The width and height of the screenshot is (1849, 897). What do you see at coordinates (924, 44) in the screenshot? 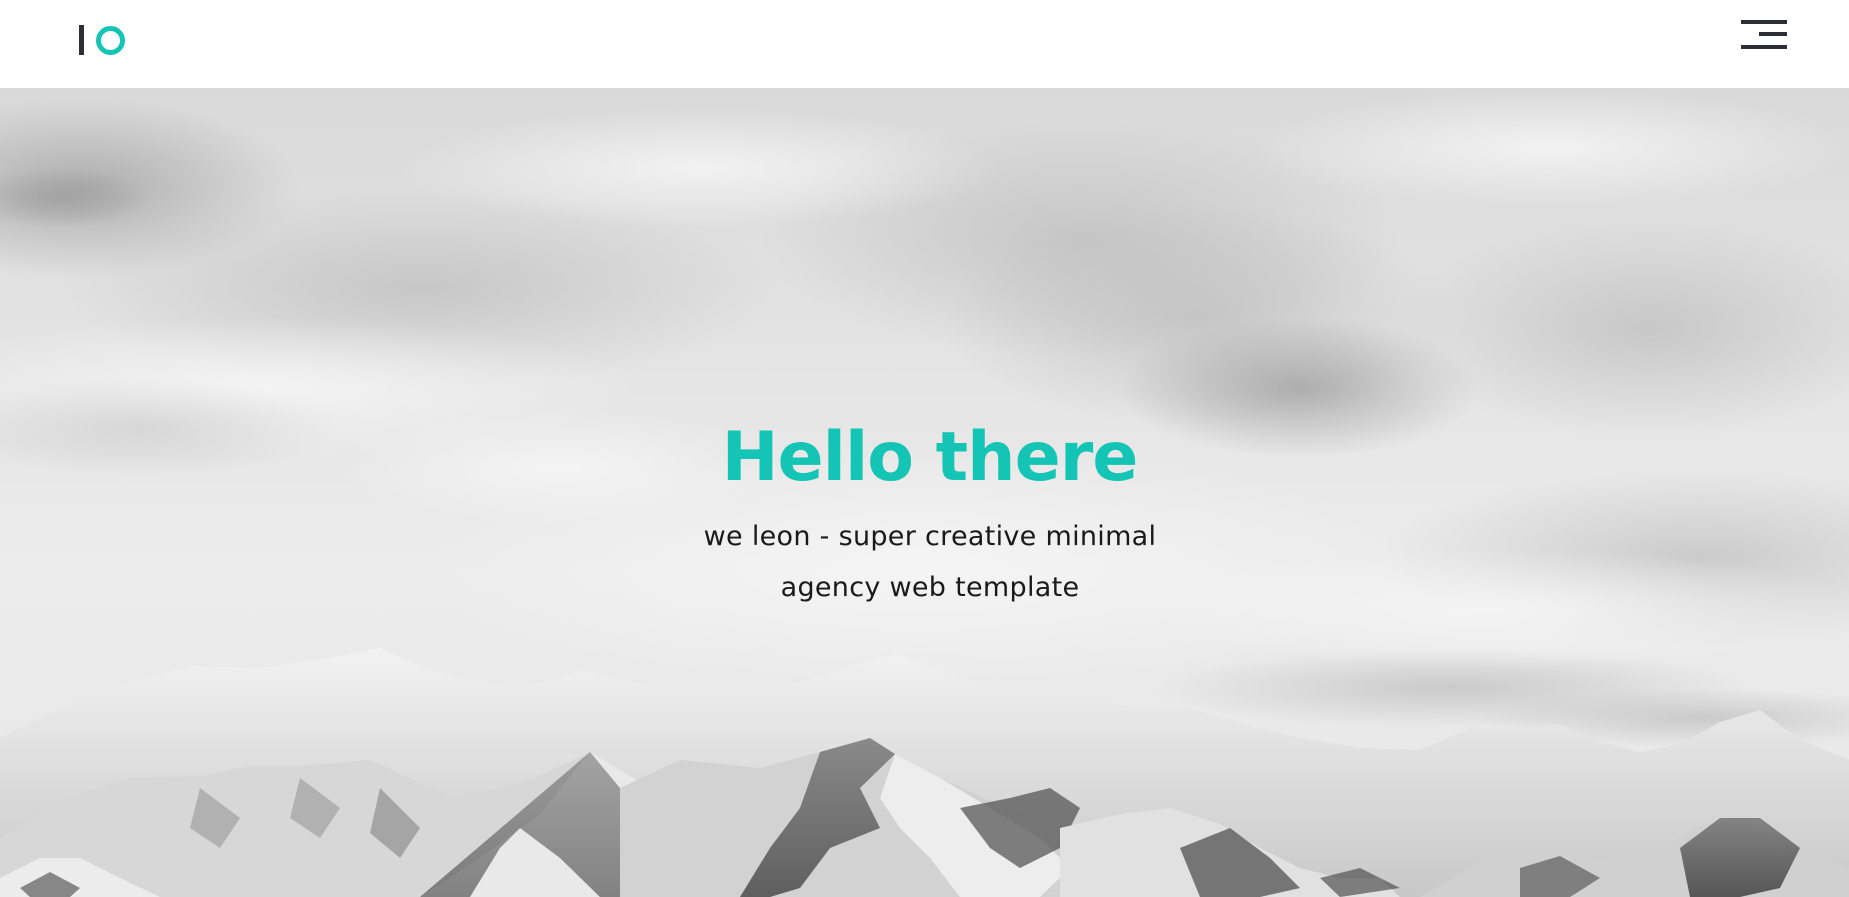
I see `site-header` at bounding box center [924, 44].